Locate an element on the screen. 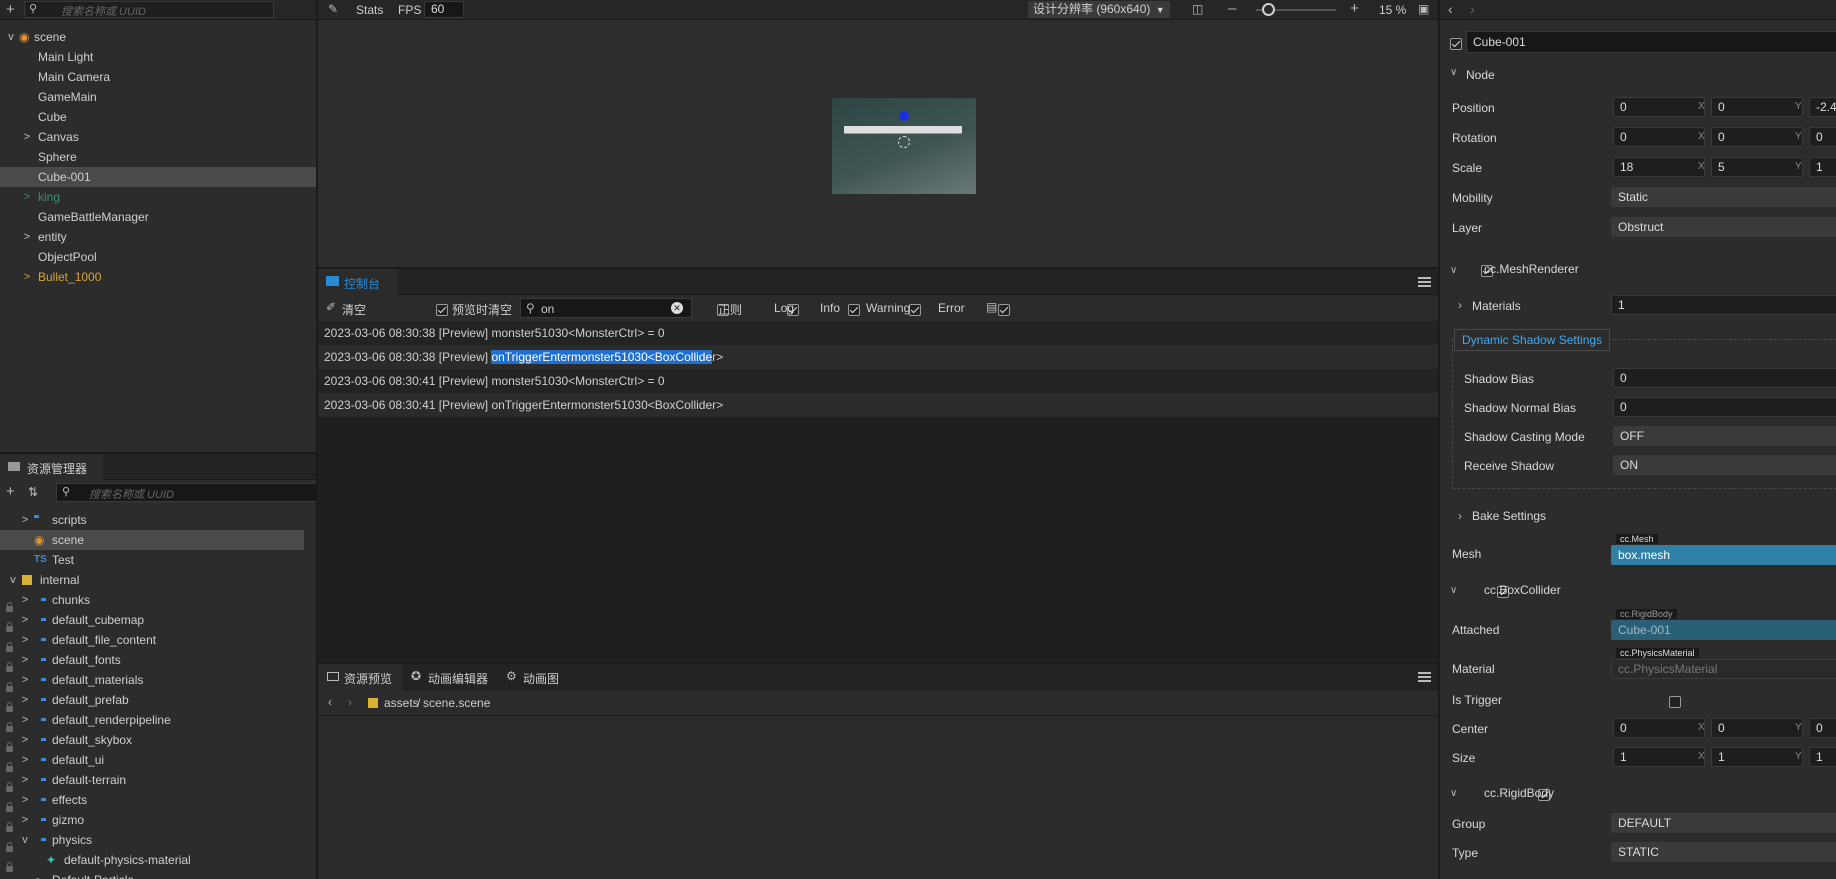  scene-tool-icon: ✎ is located at coordinates (333, 9).